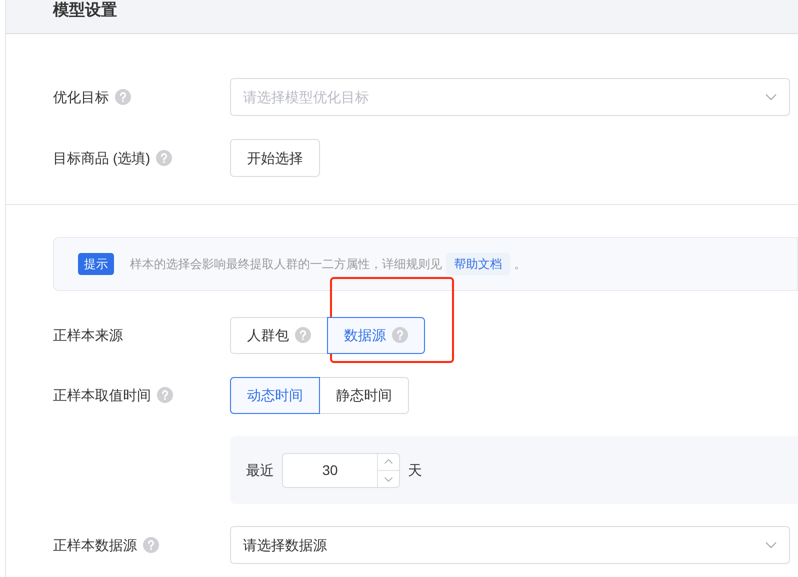  I want to click on section-title: 模型设置, so click(85, 10).